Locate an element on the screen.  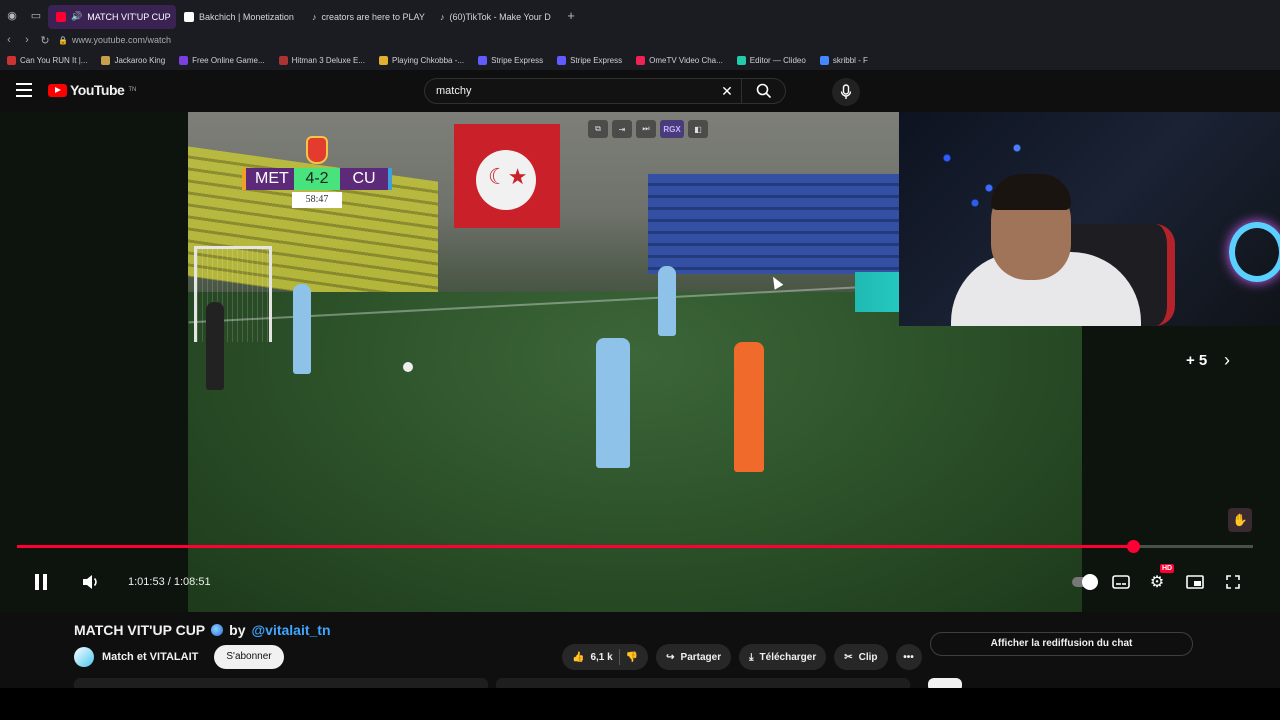
download-button: ⤓ Télécharger is located at coordinates (783, 657).